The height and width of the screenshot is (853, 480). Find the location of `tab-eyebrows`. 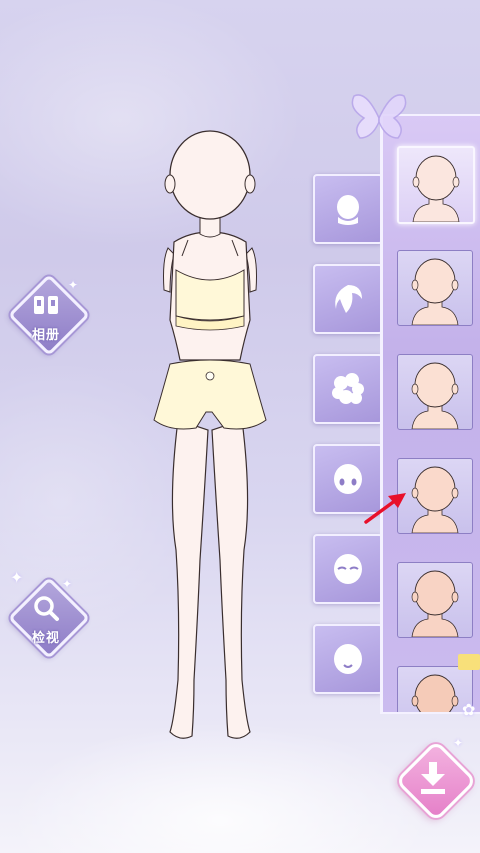

tab-eyebrows is located at coordinates (348, 569).